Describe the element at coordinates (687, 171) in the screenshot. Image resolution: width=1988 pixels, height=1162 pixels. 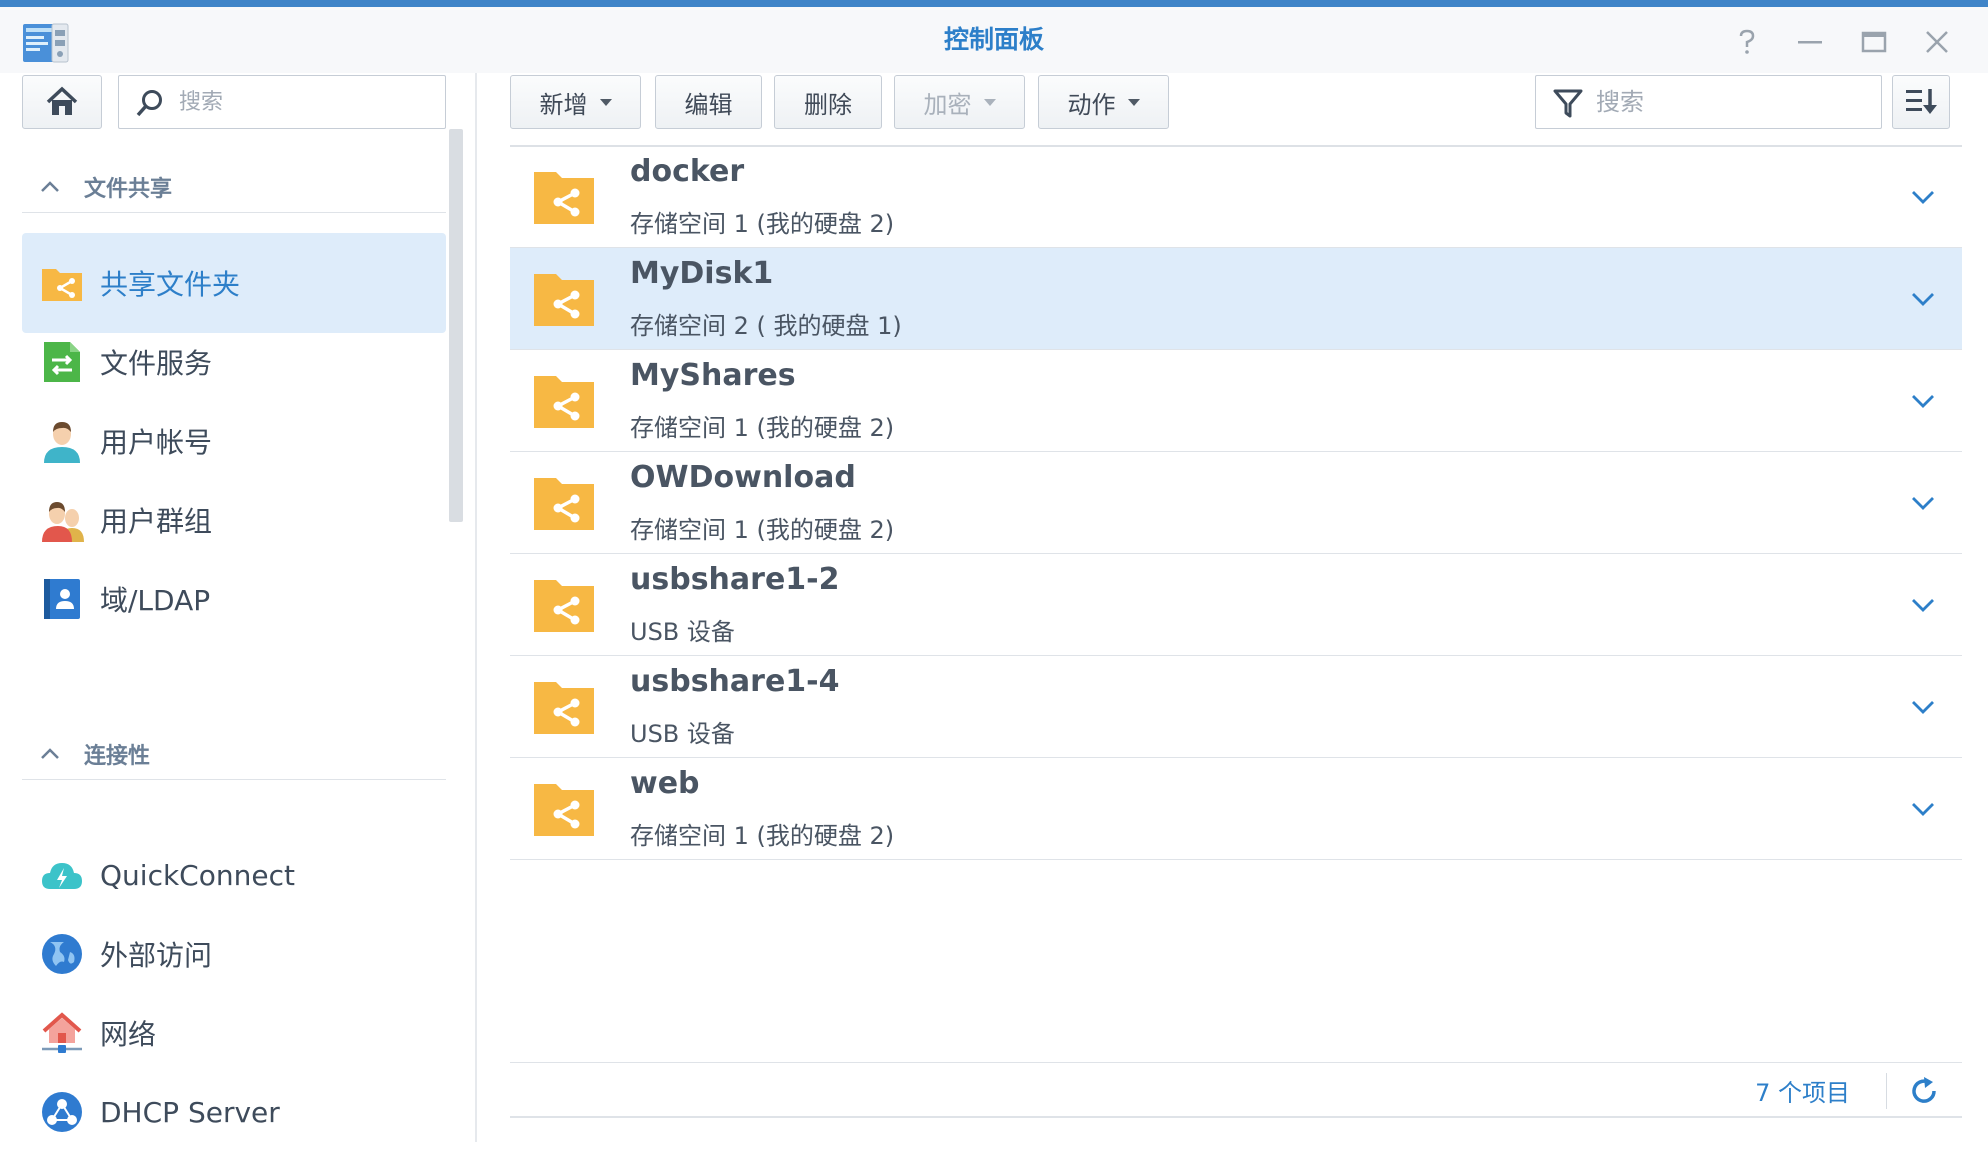
I see `share-name: docker` at that location.